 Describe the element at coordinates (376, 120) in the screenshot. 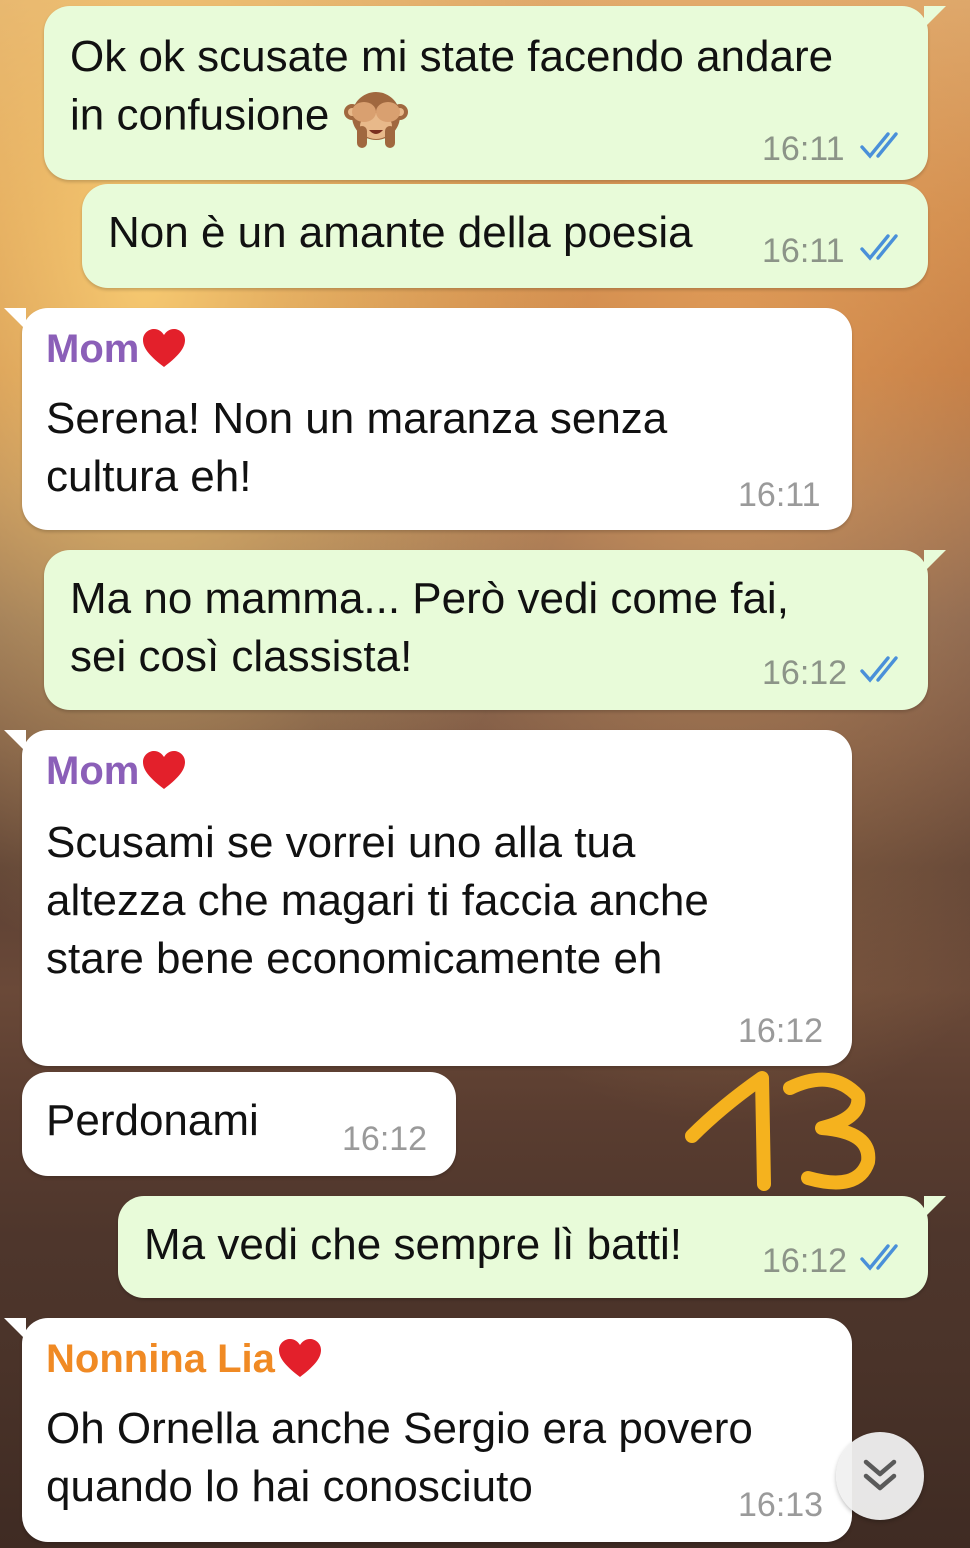

I see `see-no-evil-monkey-icon` at that location.